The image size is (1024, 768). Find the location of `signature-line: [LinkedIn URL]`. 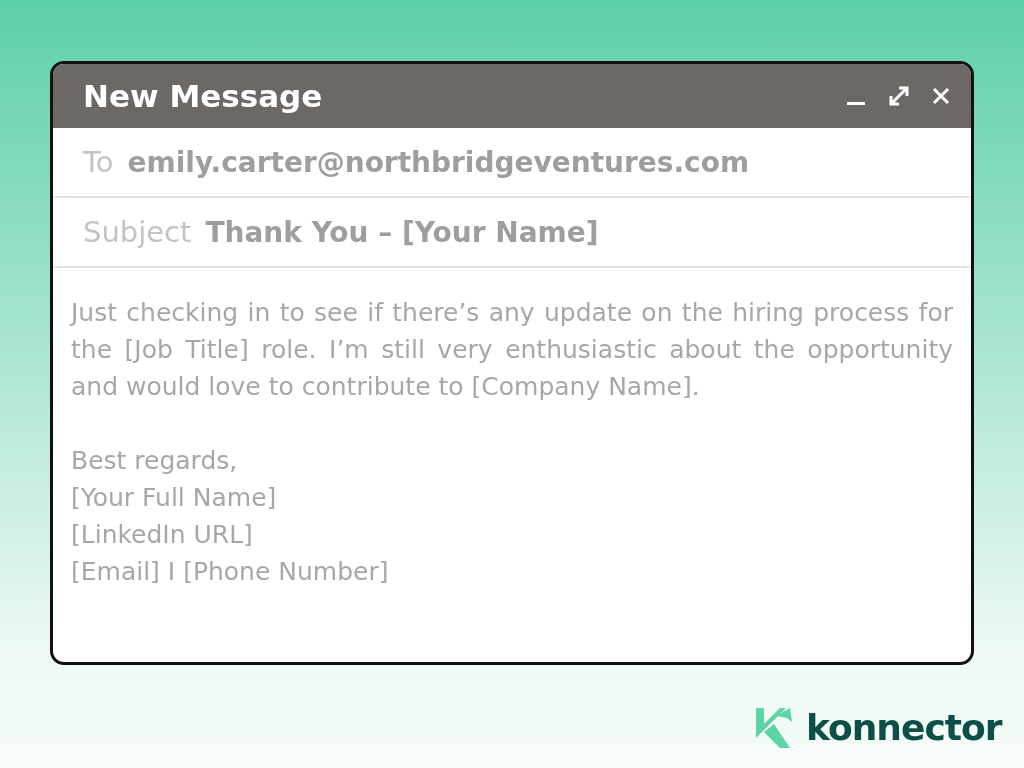

signature-line: [LinkedIn URL] is located at coordinates (162, 535).